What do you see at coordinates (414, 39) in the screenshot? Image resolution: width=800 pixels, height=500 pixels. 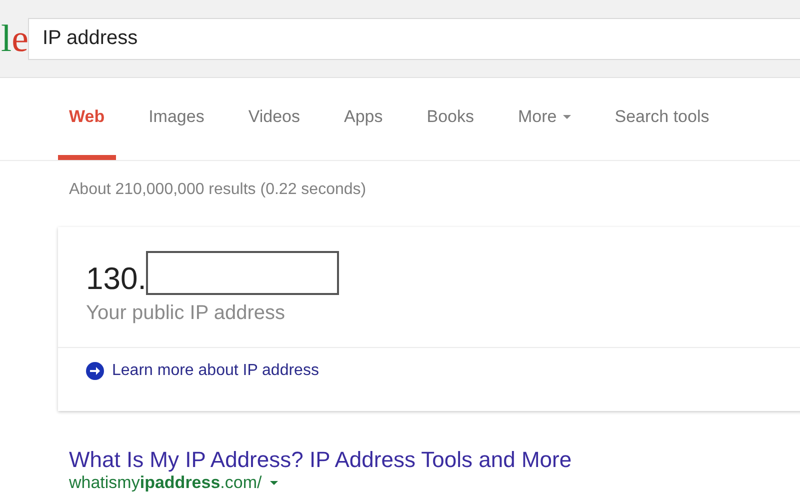 I see `search-field: IP address` at bounding box center [414, 39].